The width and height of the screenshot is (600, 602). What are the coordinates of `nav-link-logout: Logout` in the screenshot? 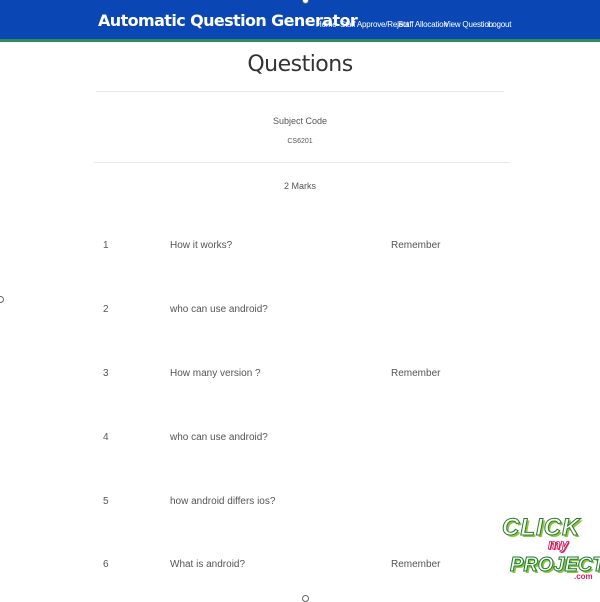 It's located at (499, 24).